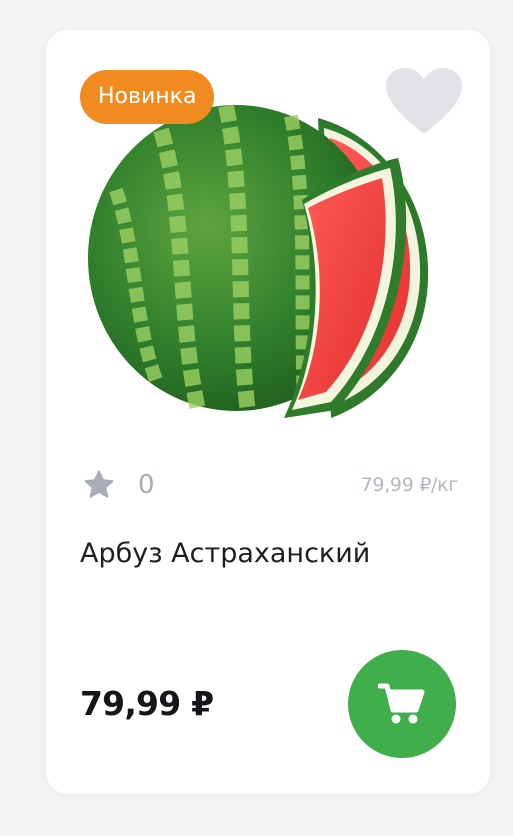 The width and height of the screenshot is (513, 836). Describe the element at coordinates (147, 97) in the screenshot. I see `new-badge: Новинка` at that location.